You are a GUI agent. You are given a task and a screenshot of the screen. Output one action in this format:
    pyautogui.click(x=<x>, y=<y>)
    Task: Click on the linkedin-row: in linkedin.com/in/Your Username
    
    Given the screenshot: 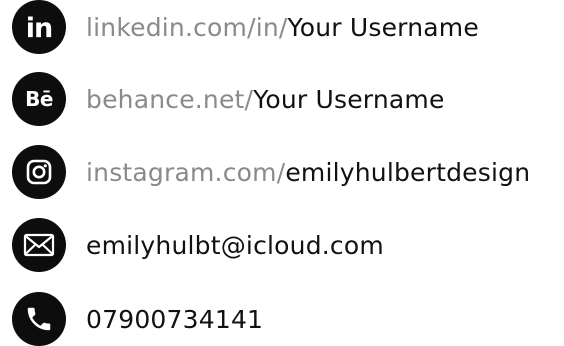 What is the action you would take?
    pyautogui.click(x=245, y=27)
    